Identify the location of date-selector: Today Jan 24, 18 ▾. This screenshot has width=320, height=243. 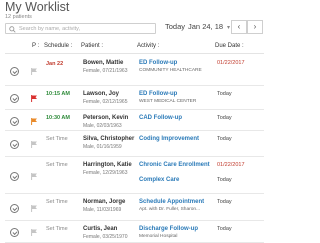
(197, 26).